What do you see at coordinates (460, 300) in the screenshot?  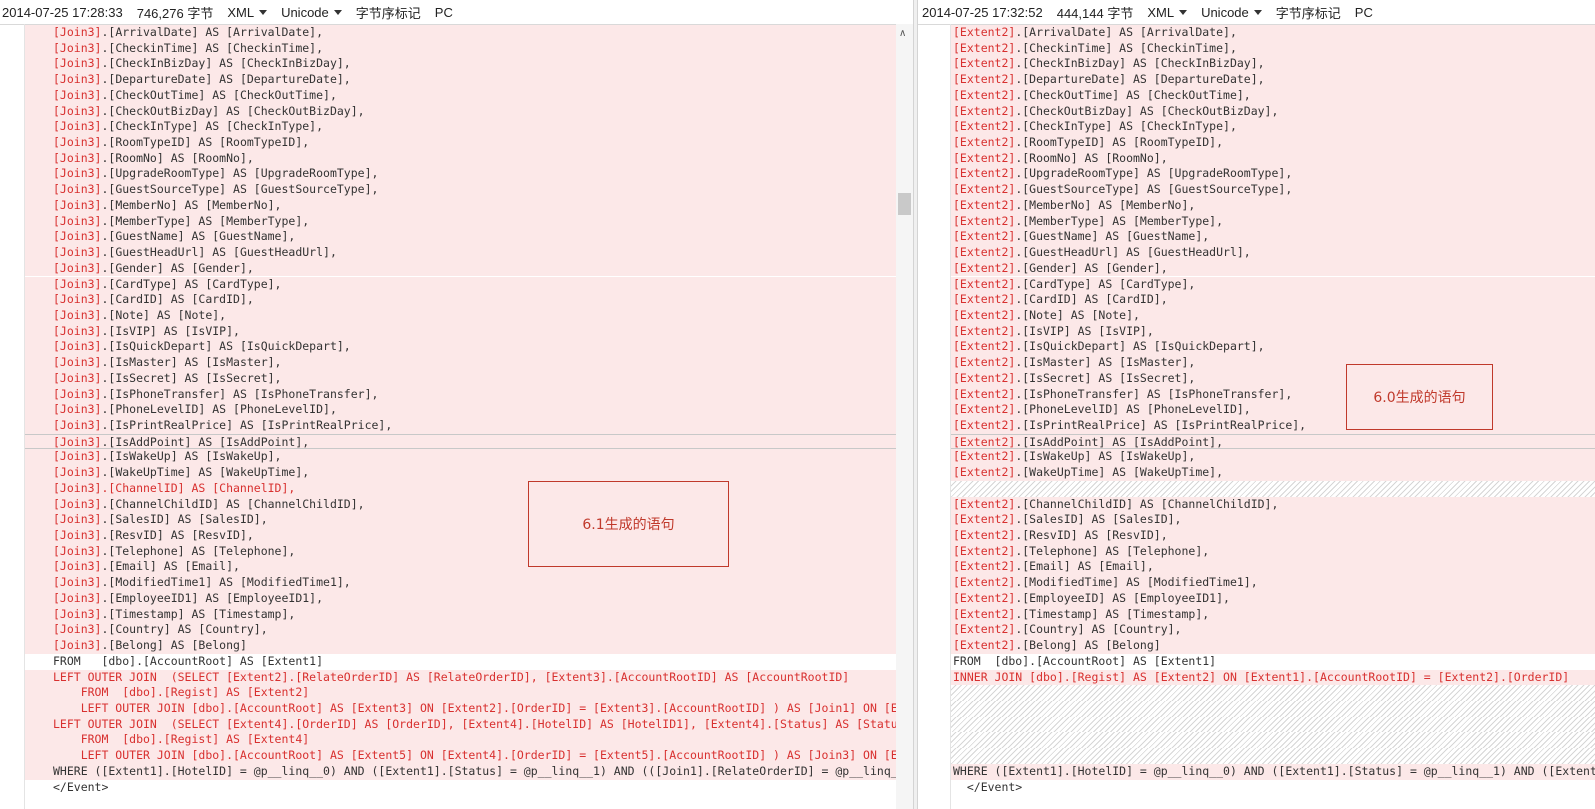 I see `code-line: [Join3].[CardID] AS [CardID],` at bounding box center [460, 300].